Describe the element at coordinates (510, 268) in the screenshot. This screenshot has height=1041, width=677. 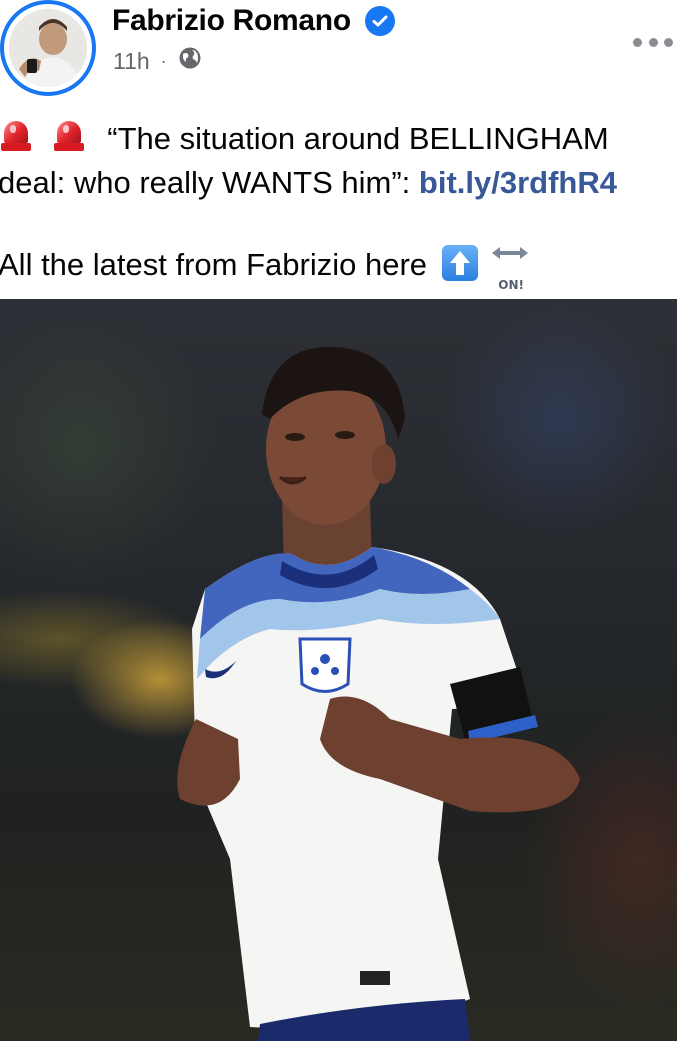
I see `left-right-arrow-icon: ON!` at that location.